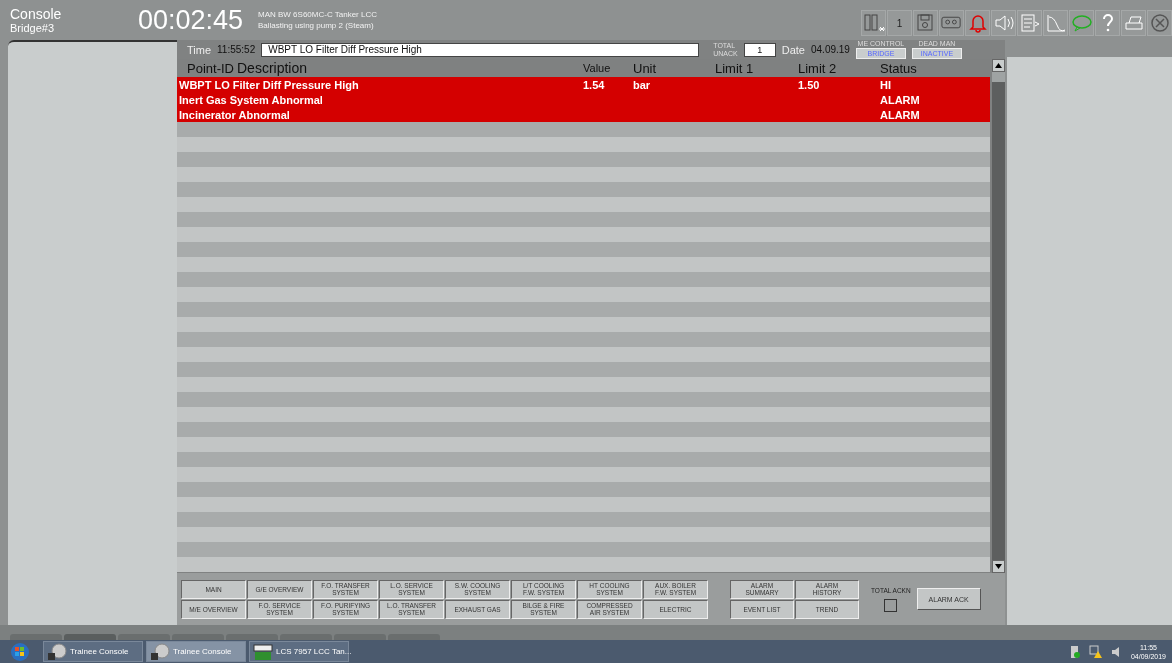  What do you see at coordinates (20, 651) in the screenshot?
I see `windows-logo` at bounding box center [20, 651].